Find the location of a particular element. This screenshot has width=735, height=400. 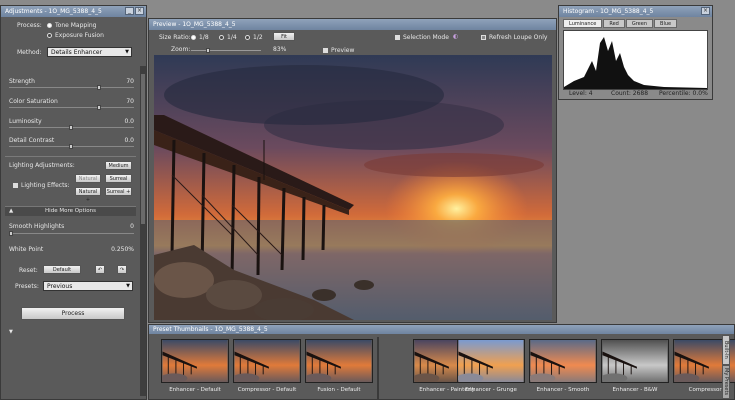

histogram-title-bar: Histogram - 1O_MG_5388_4_5 × is located at coordinates (635, 11).